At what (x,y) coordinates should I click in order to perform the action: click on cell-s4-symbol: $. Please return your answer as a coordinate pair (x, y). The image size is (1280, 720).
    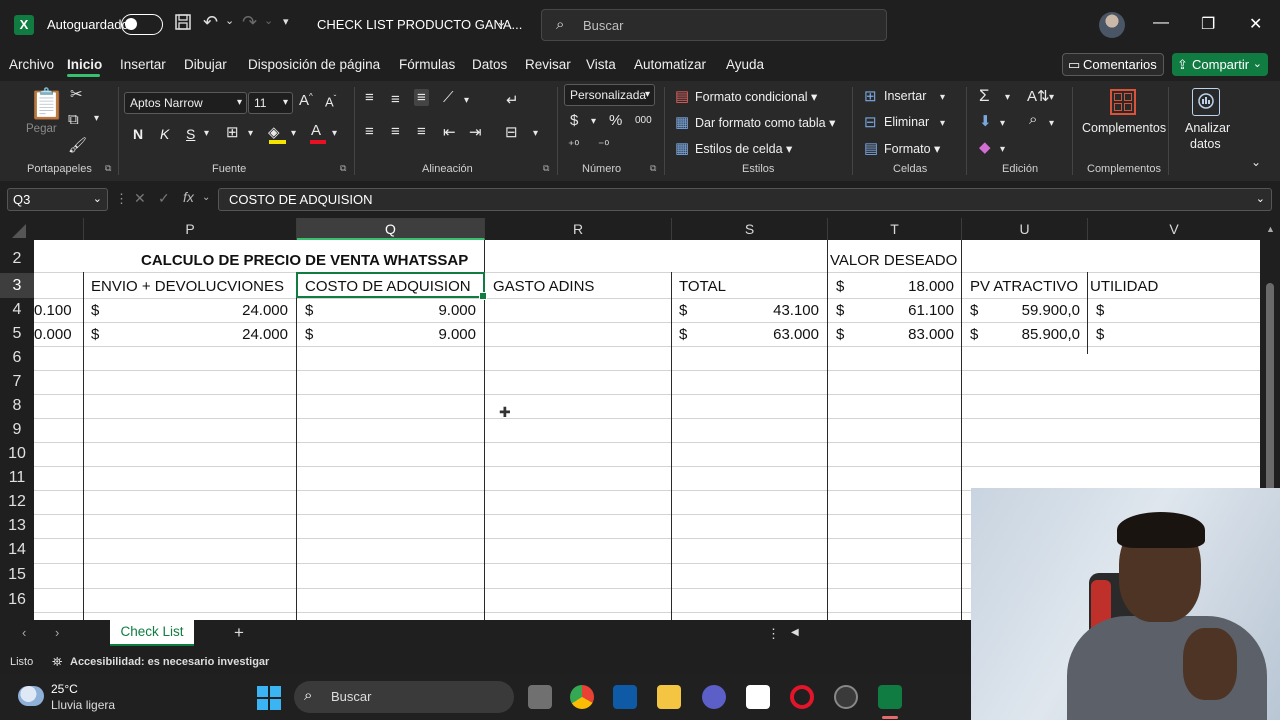
    Looking at the image, I should click on (683, 310).